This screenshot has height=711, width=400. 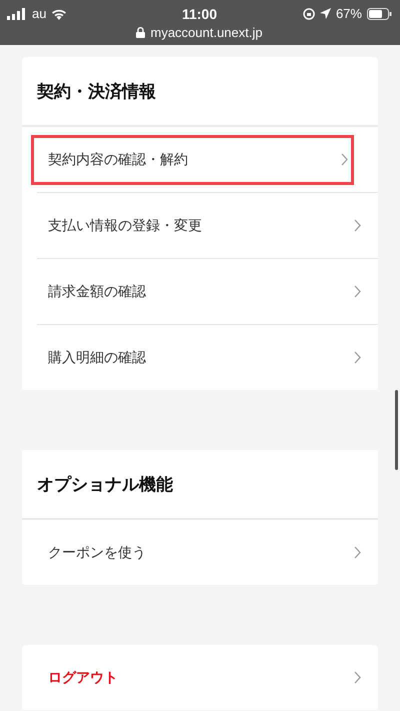 What do you see at coordinates (105, 485) in the screenshot?
I see `section-title: オプショナル機能` at bounding box center [105, 485].